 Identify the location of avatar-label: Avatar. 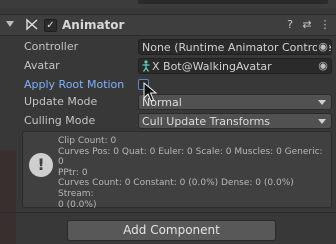
(42, 65).